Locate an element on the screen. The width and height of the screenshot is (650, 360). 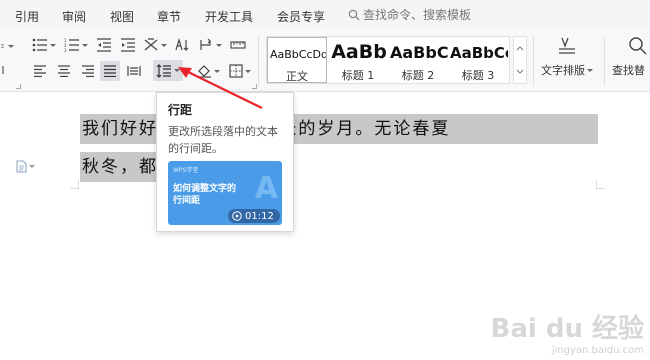
command-search: 查找命令、搜索模板 is located at coordinates (409, 14).